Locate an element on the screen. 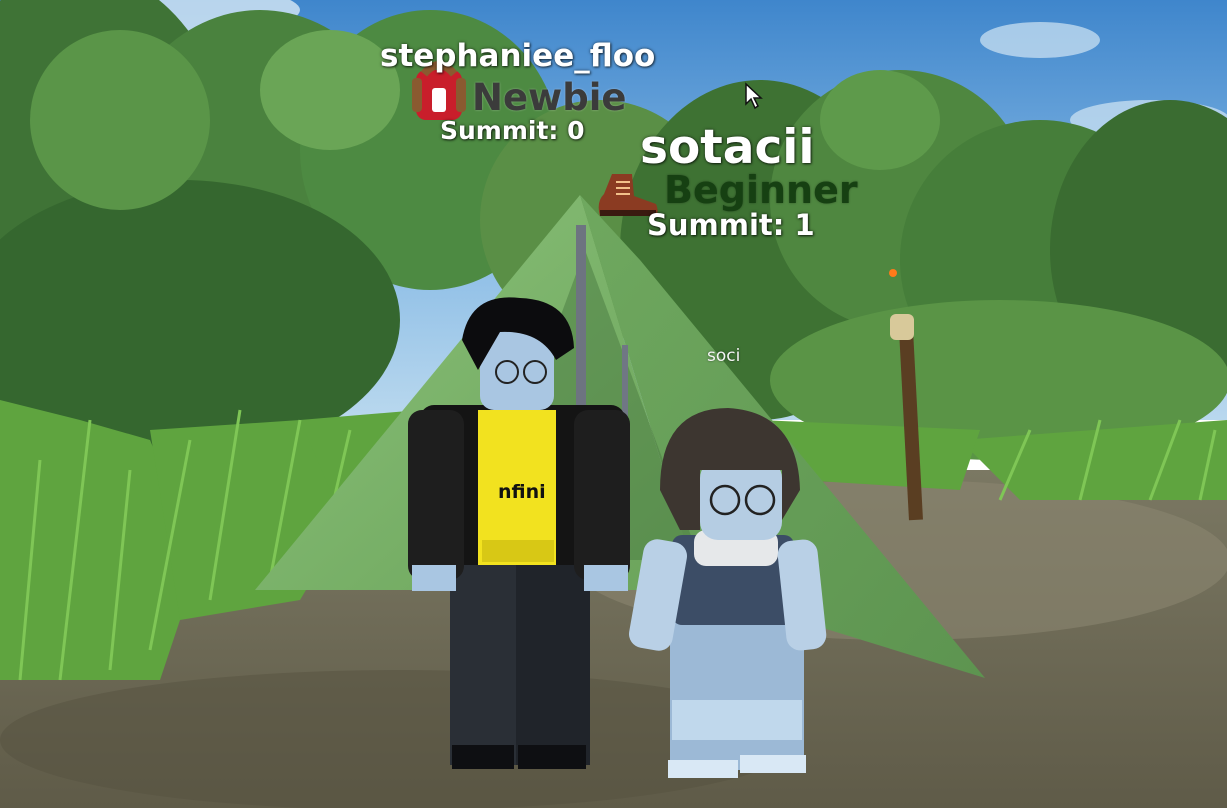  shirt-text: nfini is located at coordinates (522, 492).